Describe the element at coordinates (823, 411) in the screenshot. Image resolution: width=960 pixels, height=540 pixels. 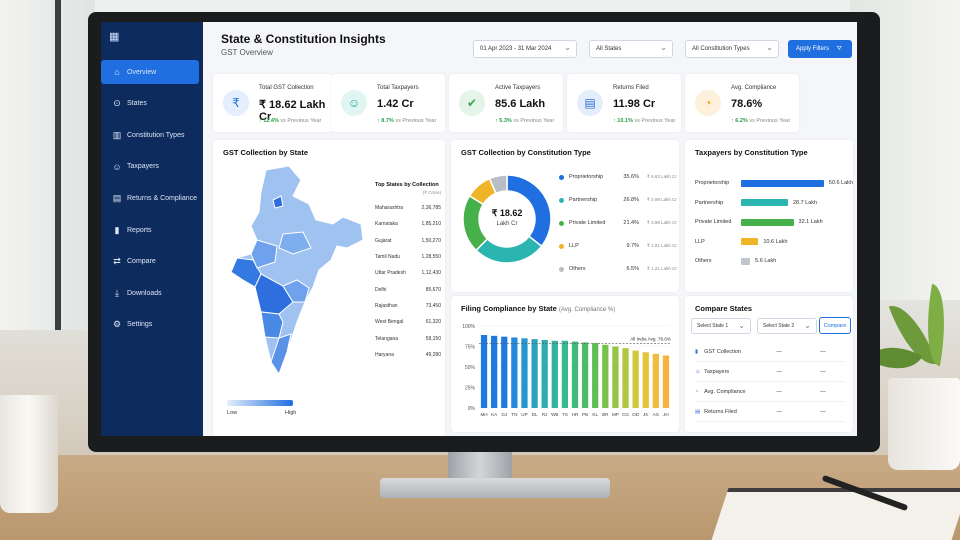
I see `compare-value-state2: —` at that location.